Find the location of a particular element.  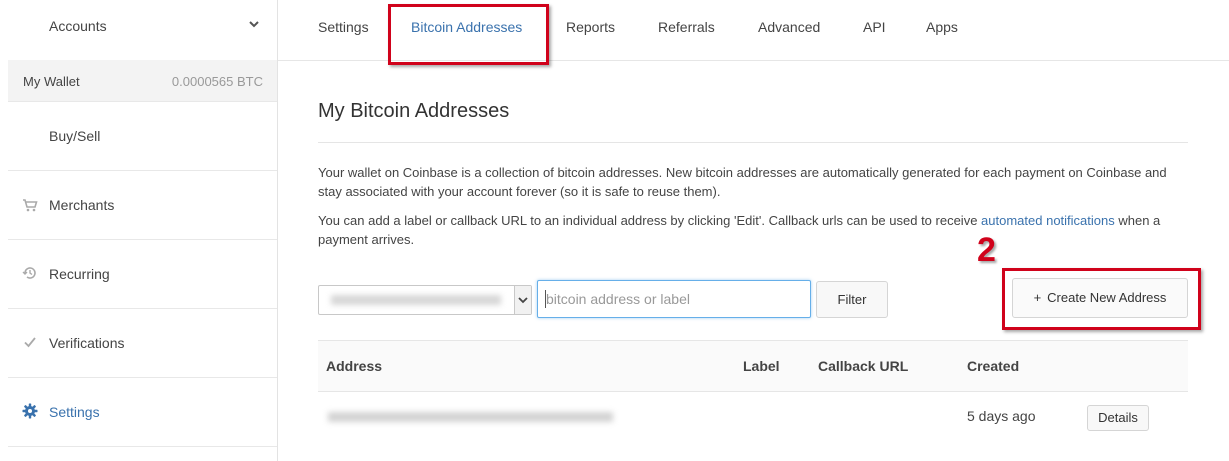

column-header-callback-url: Callback URL is located at coordinates (863, 366).